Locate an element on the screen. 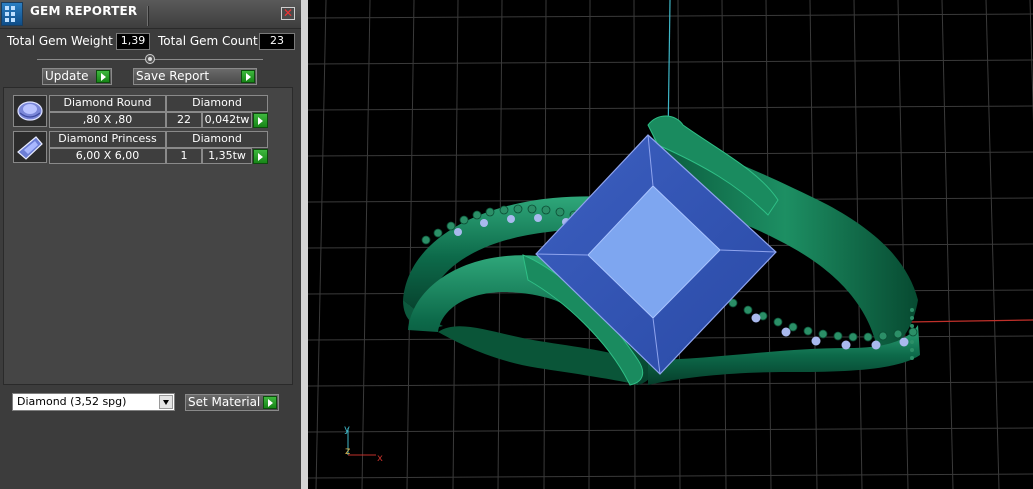  title-divider is located at coordinates (148, 16).